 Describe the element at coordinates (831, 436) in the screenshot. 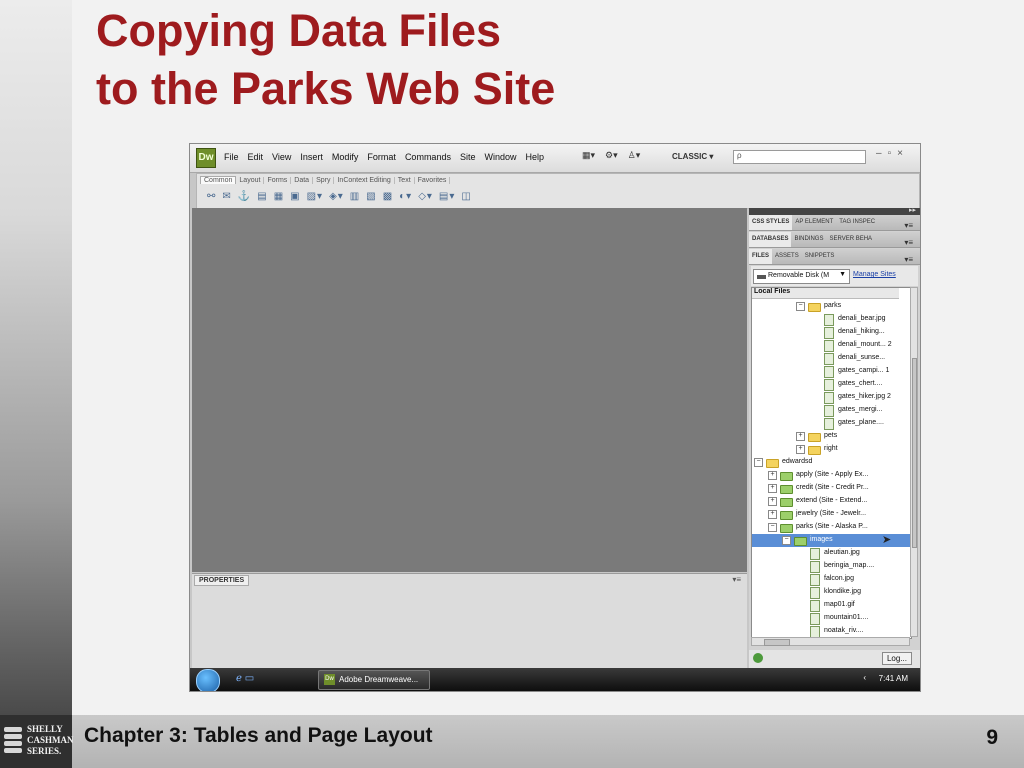

I see `folder-row: + pets` at that location.